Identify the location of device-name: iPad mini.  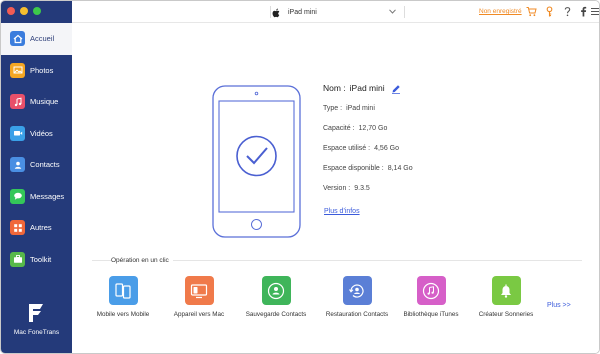
(302, 12).